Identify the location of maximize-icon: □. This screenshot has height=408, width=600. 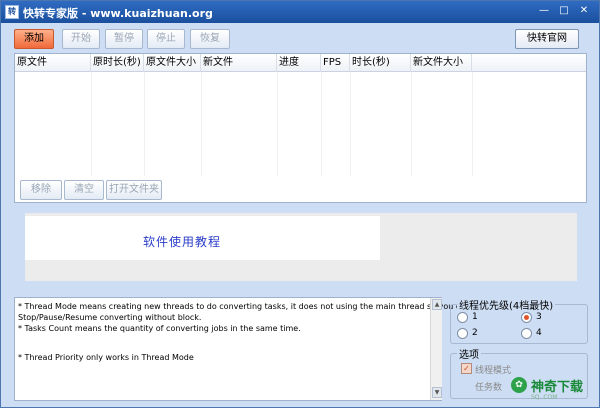
(564, 11).